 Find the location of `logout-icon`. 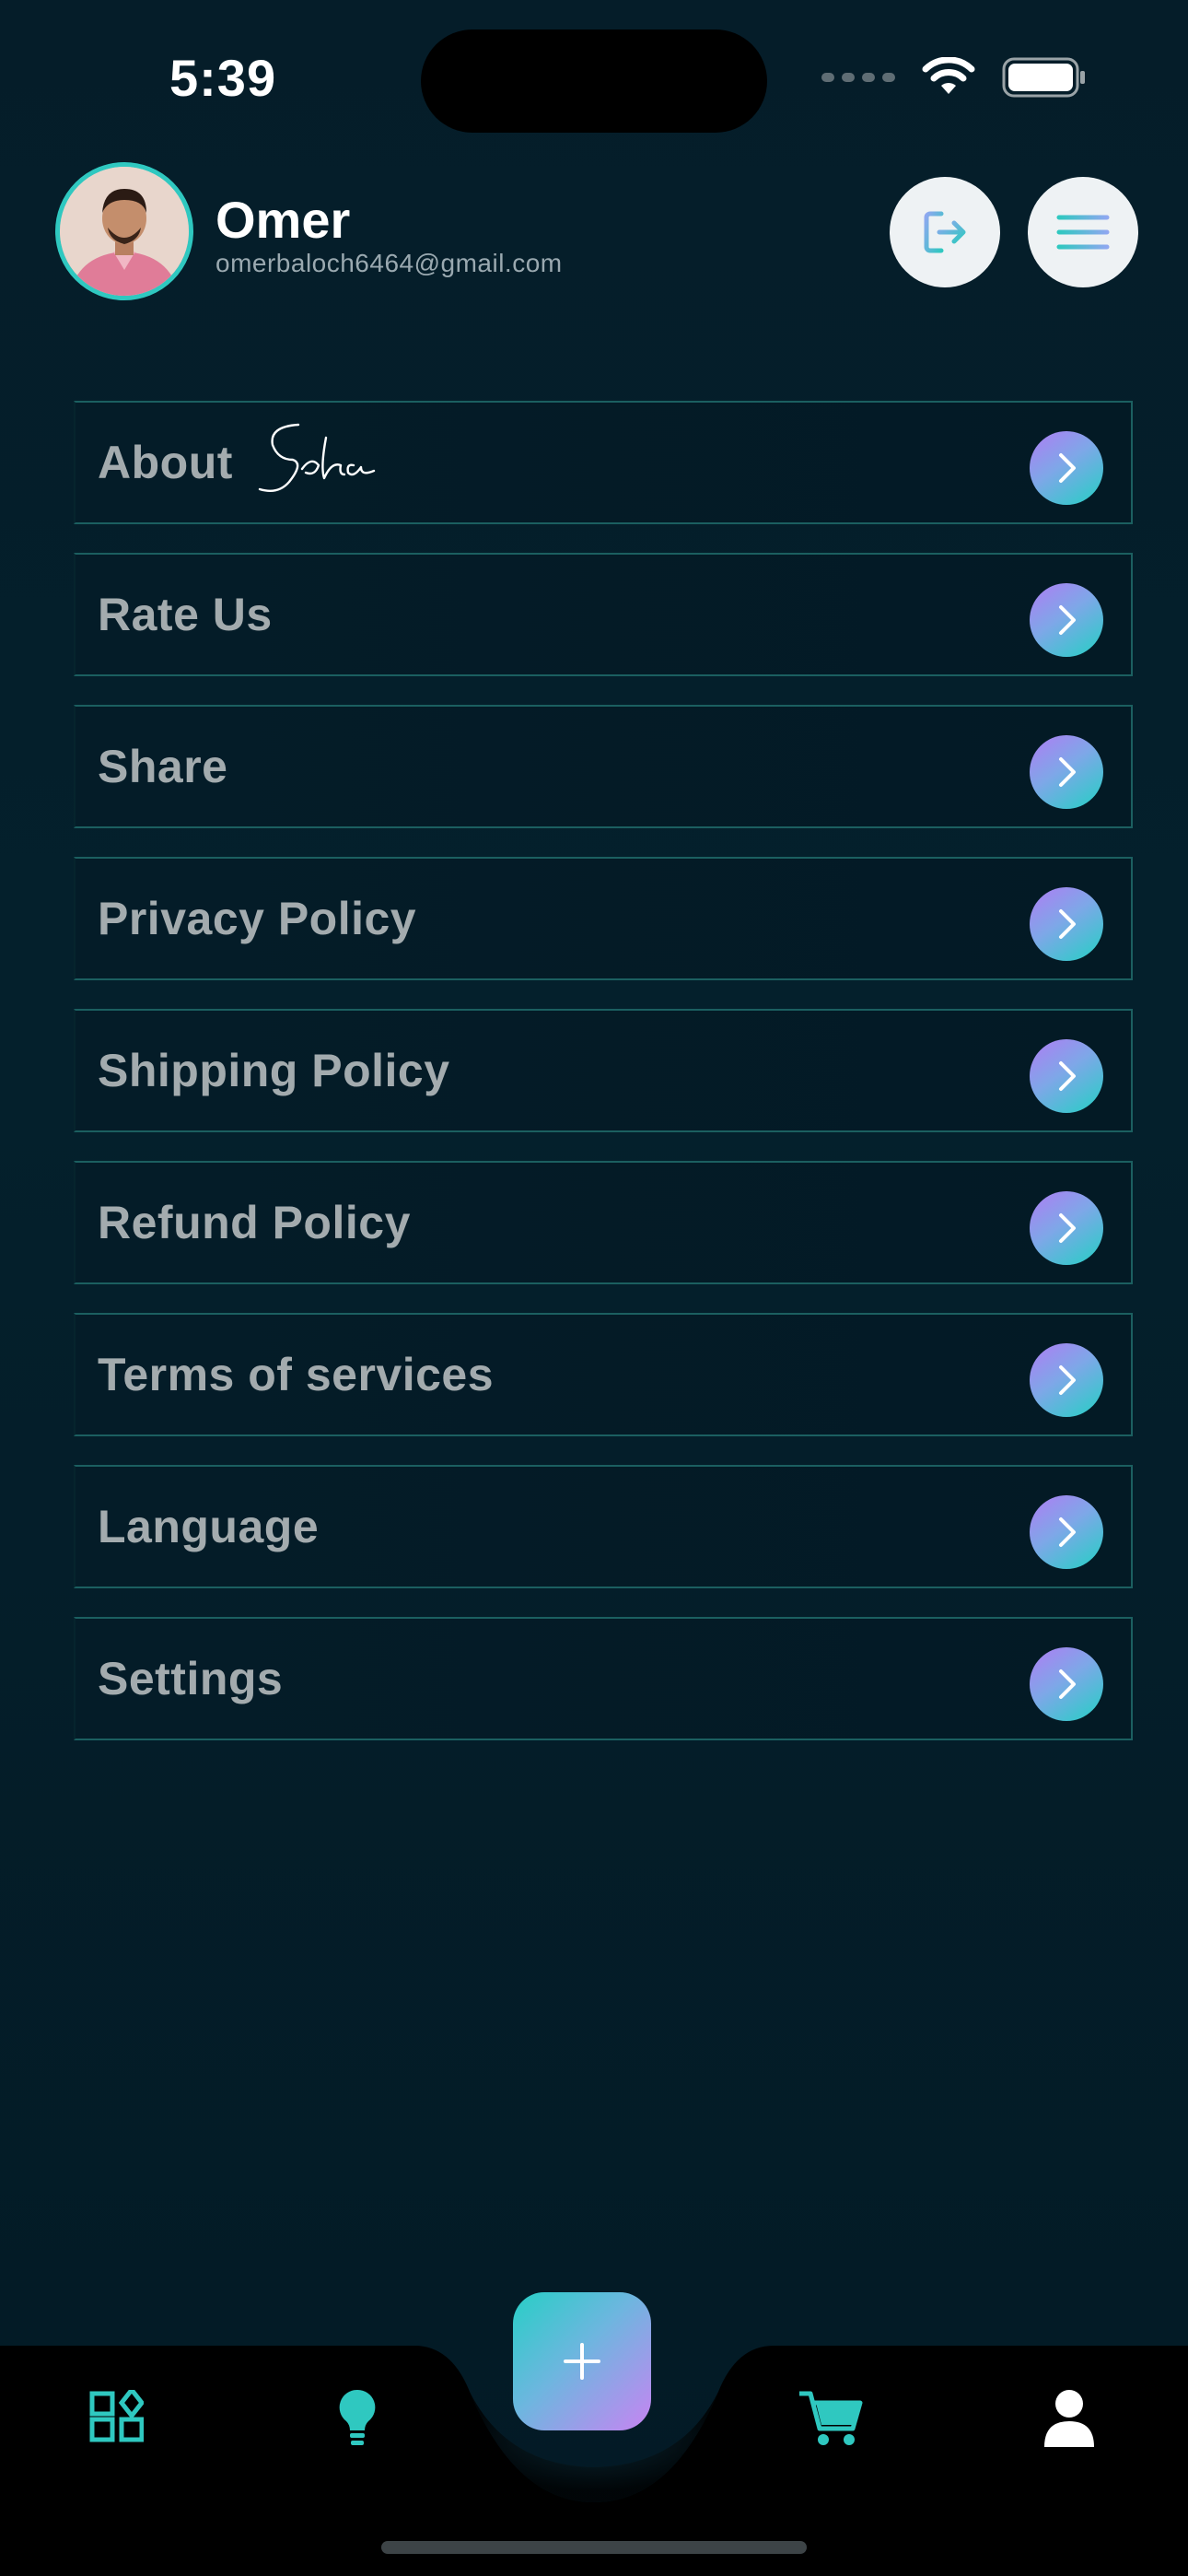

logout-icon is located at coordinates (945, 232).